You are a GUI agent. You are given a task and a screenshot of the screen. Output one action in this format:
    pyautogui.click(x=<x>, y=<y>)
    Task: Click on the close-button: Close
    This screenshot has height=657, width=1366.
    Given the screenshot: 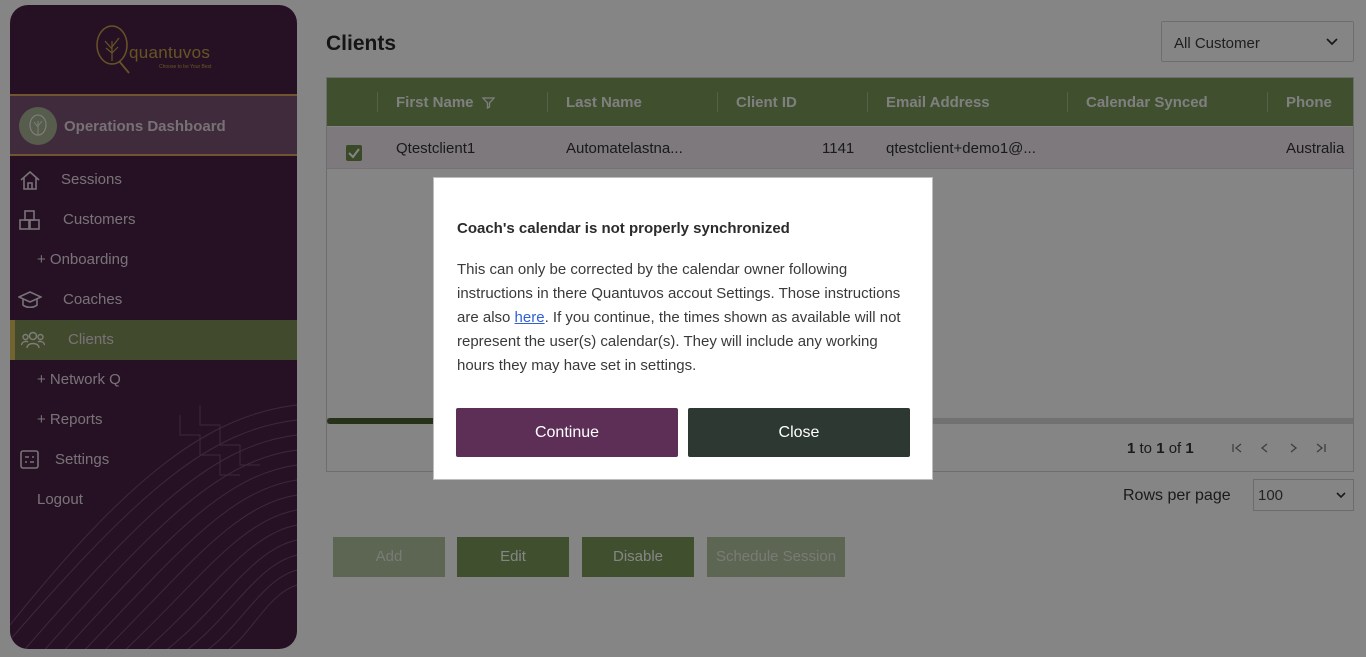 What is the action you would take?
    pyautogui.click(x=799, y=432)
    